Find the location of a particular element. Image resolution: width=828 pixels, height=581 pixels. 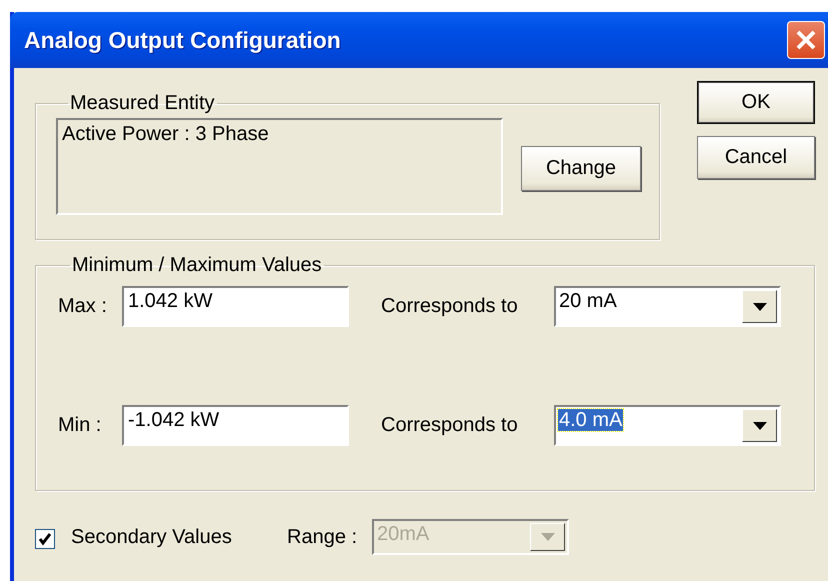

field-label: Min : is located at coordinates (80, 425).